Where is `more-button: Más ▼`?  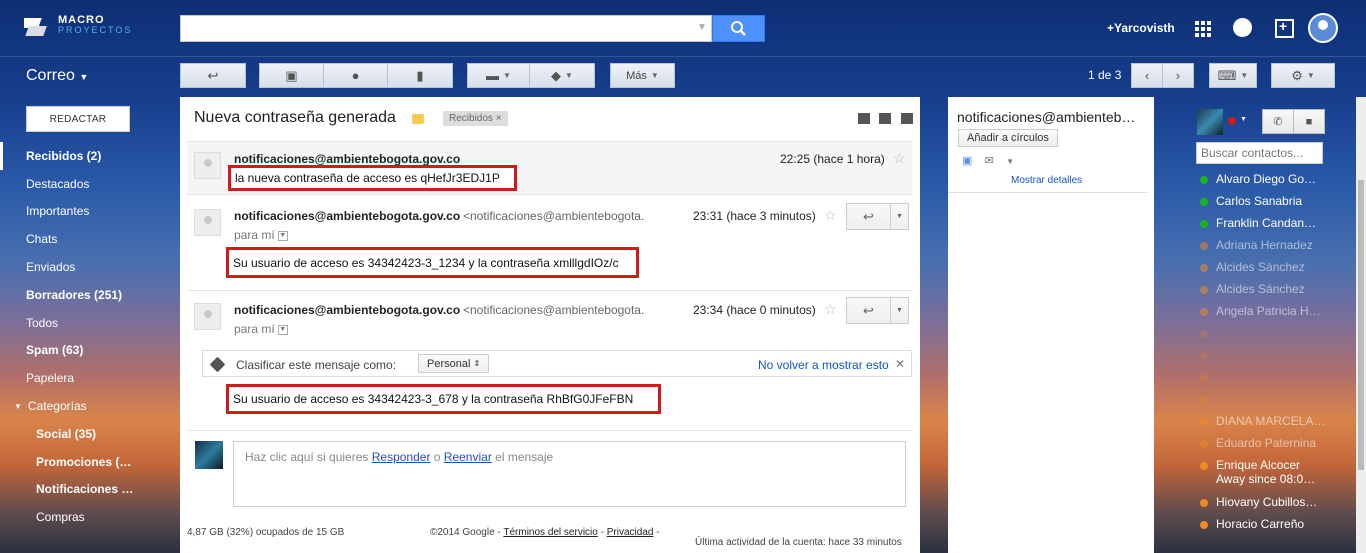
more-button: Más ▼ is located at coordinates (642, 75).